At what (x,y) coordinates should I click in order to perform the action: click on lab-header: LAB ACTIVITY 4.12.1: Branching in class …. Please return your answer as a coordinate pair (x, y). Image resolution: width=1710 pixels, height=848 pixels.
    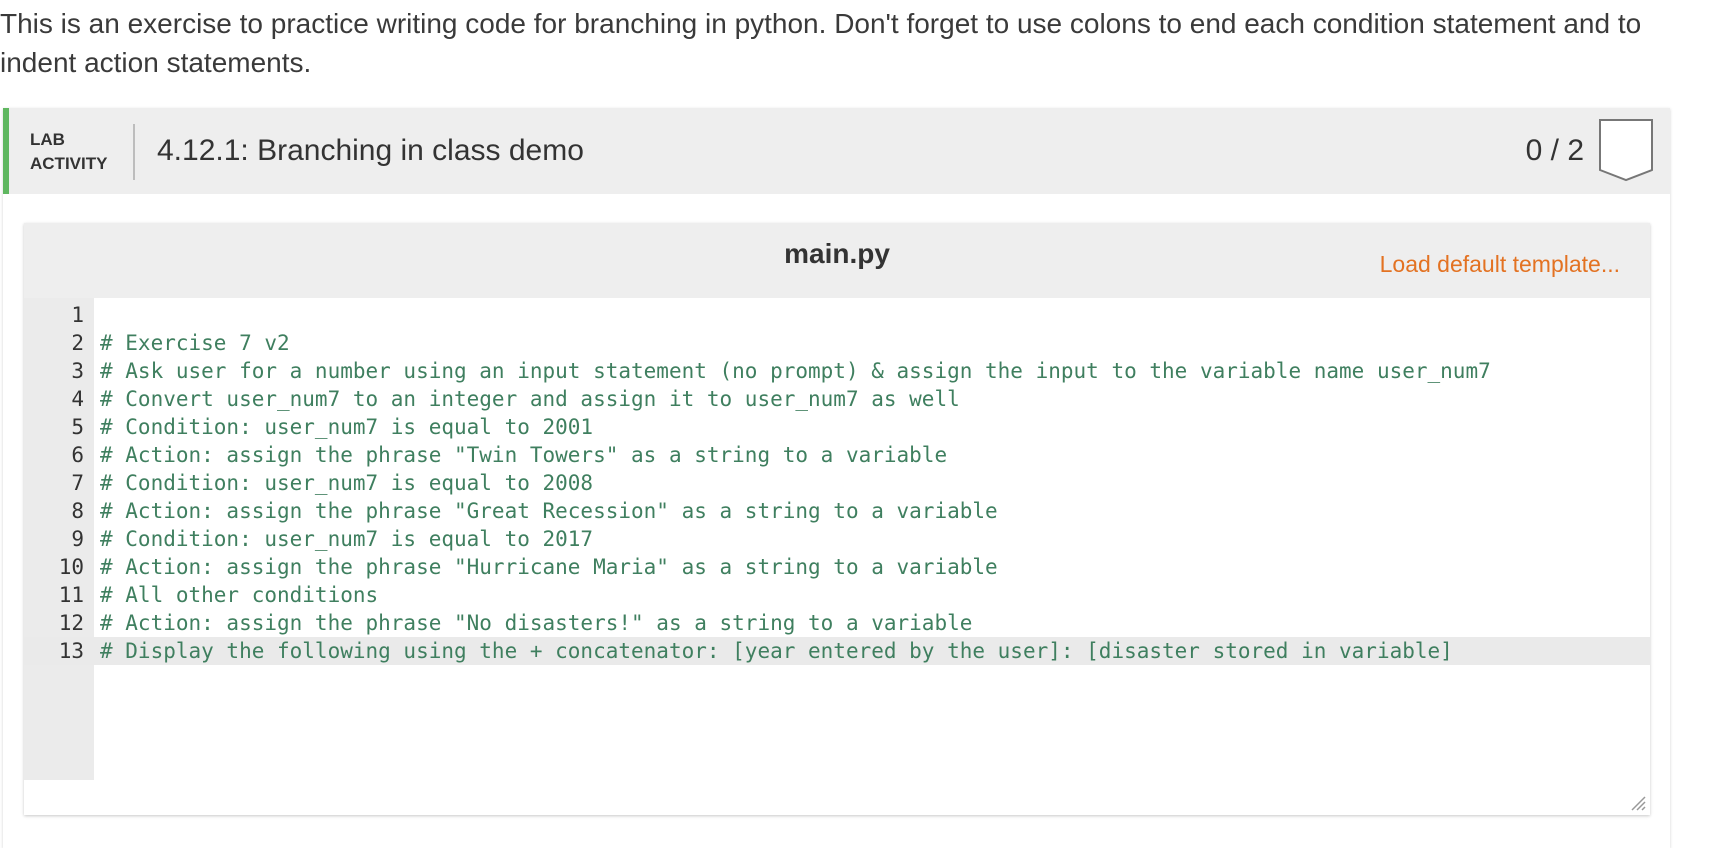
    Looking at the image, I should click on (836, 151).